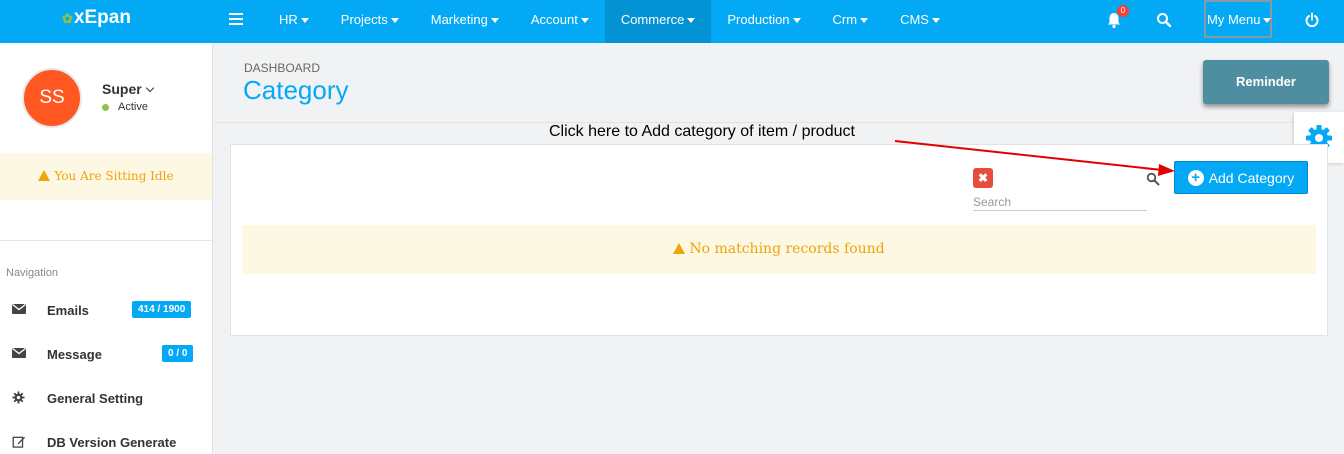  What do you see at coordinates (106, 354) in the screenshot?
I see `sidebar-item-message: Message 0 / 0` at bounding box center [106, 354].